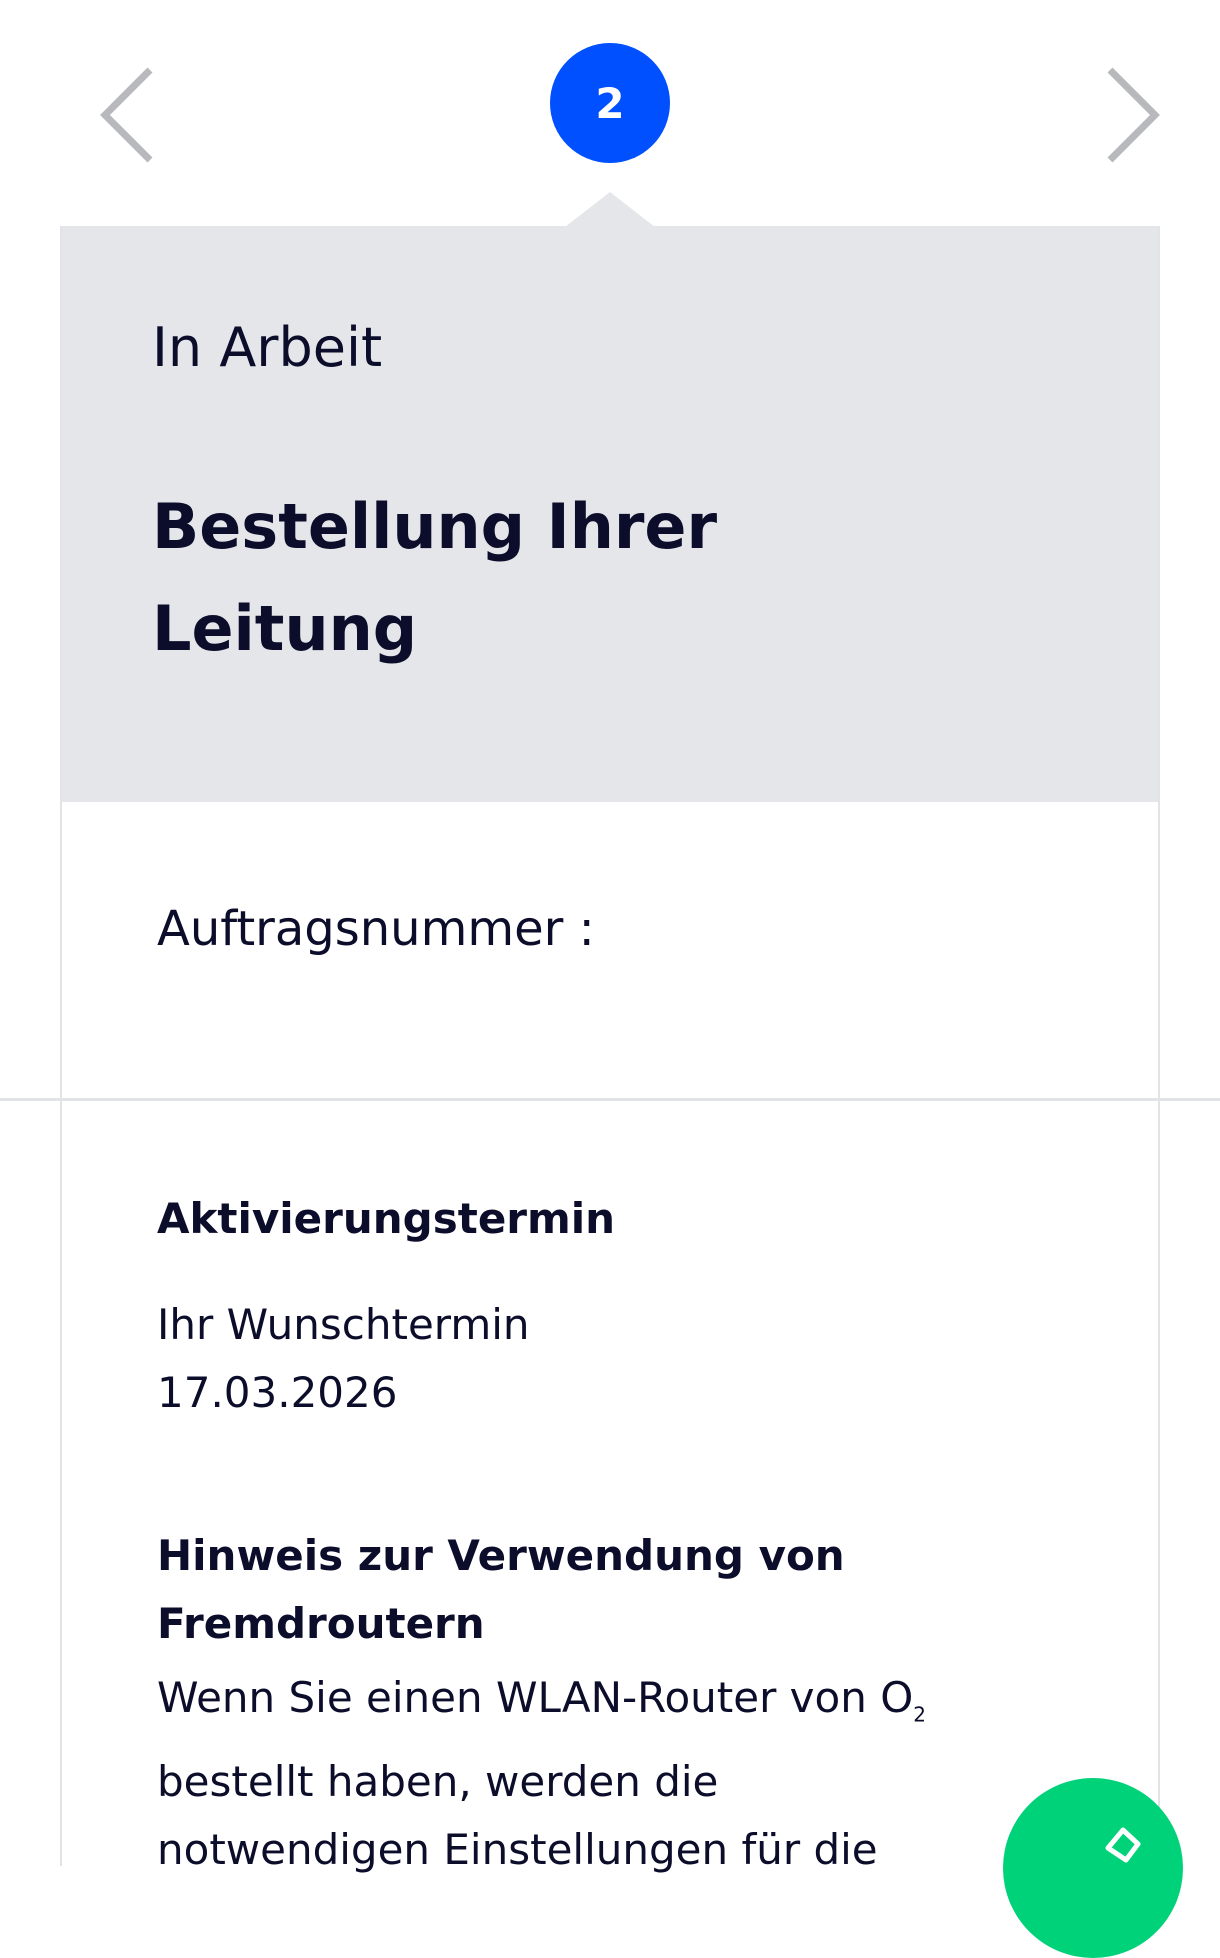 The height and width of the screenshot is (1958, 1220). I want to click on activation-title: Aktivierungstermin, so click(386, 1218).